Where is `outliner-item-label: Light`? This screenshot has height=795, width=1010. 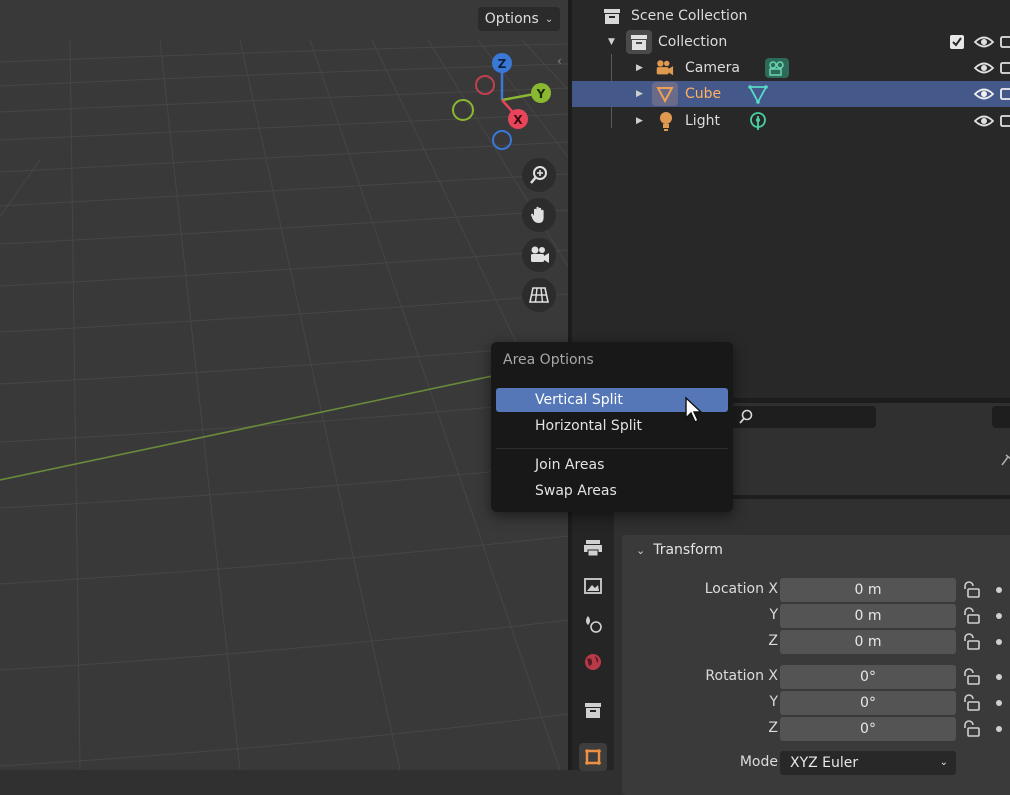 outliner-item-label: Light is located at coordinates (702, 121).